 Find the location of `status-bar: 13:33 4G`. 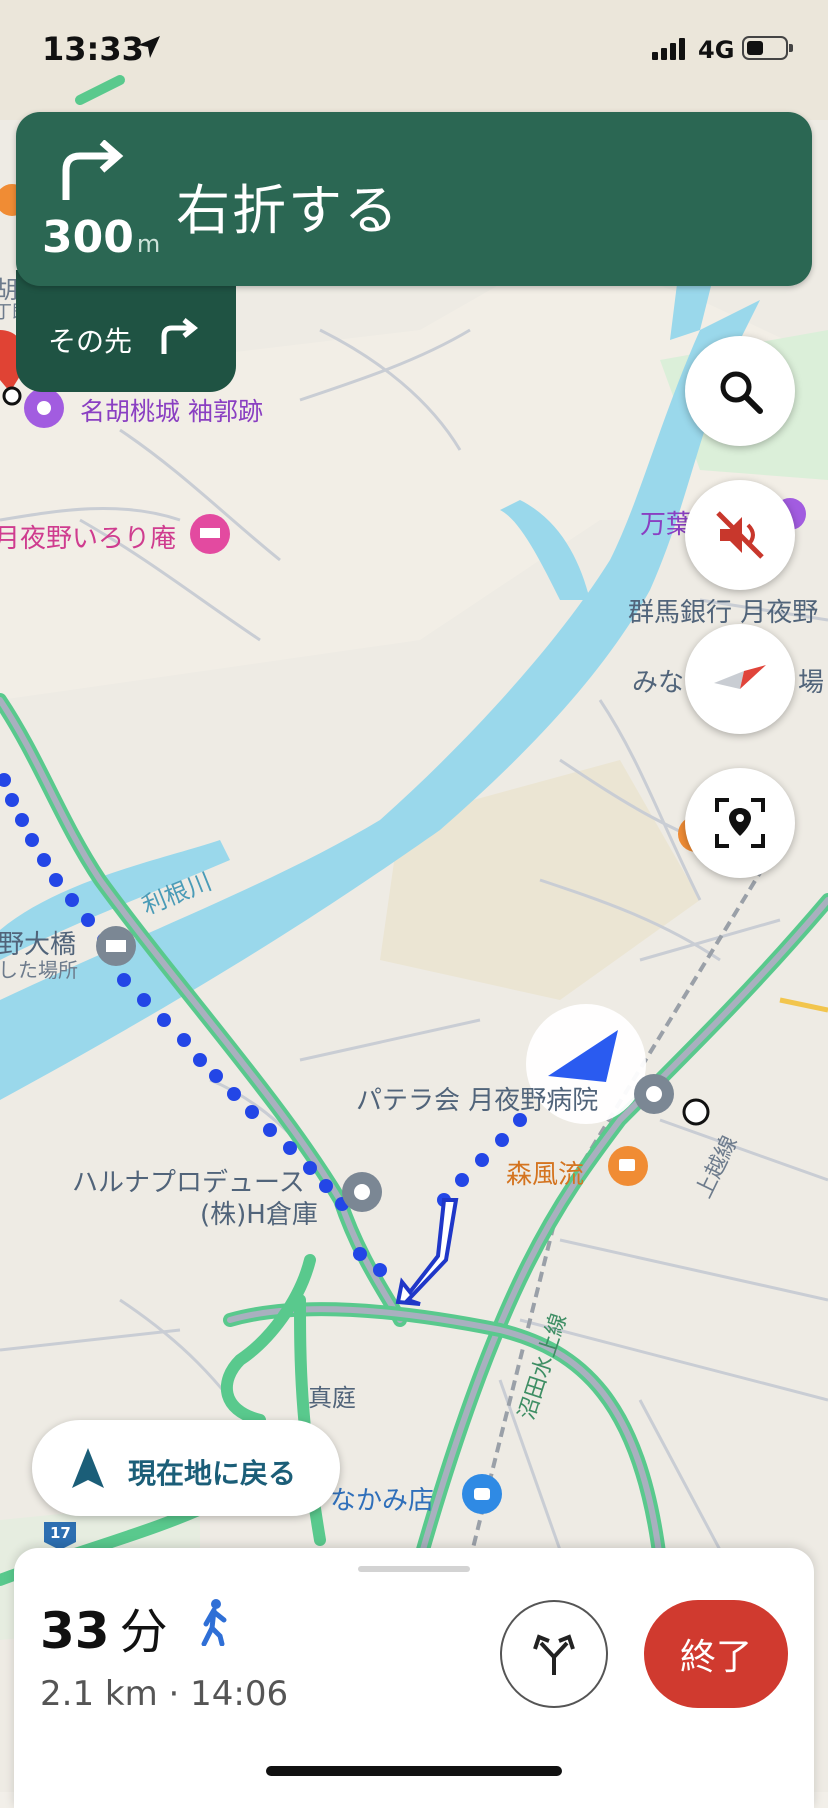

status-bar: 13:33 4G is located at coordinates (414, 48).